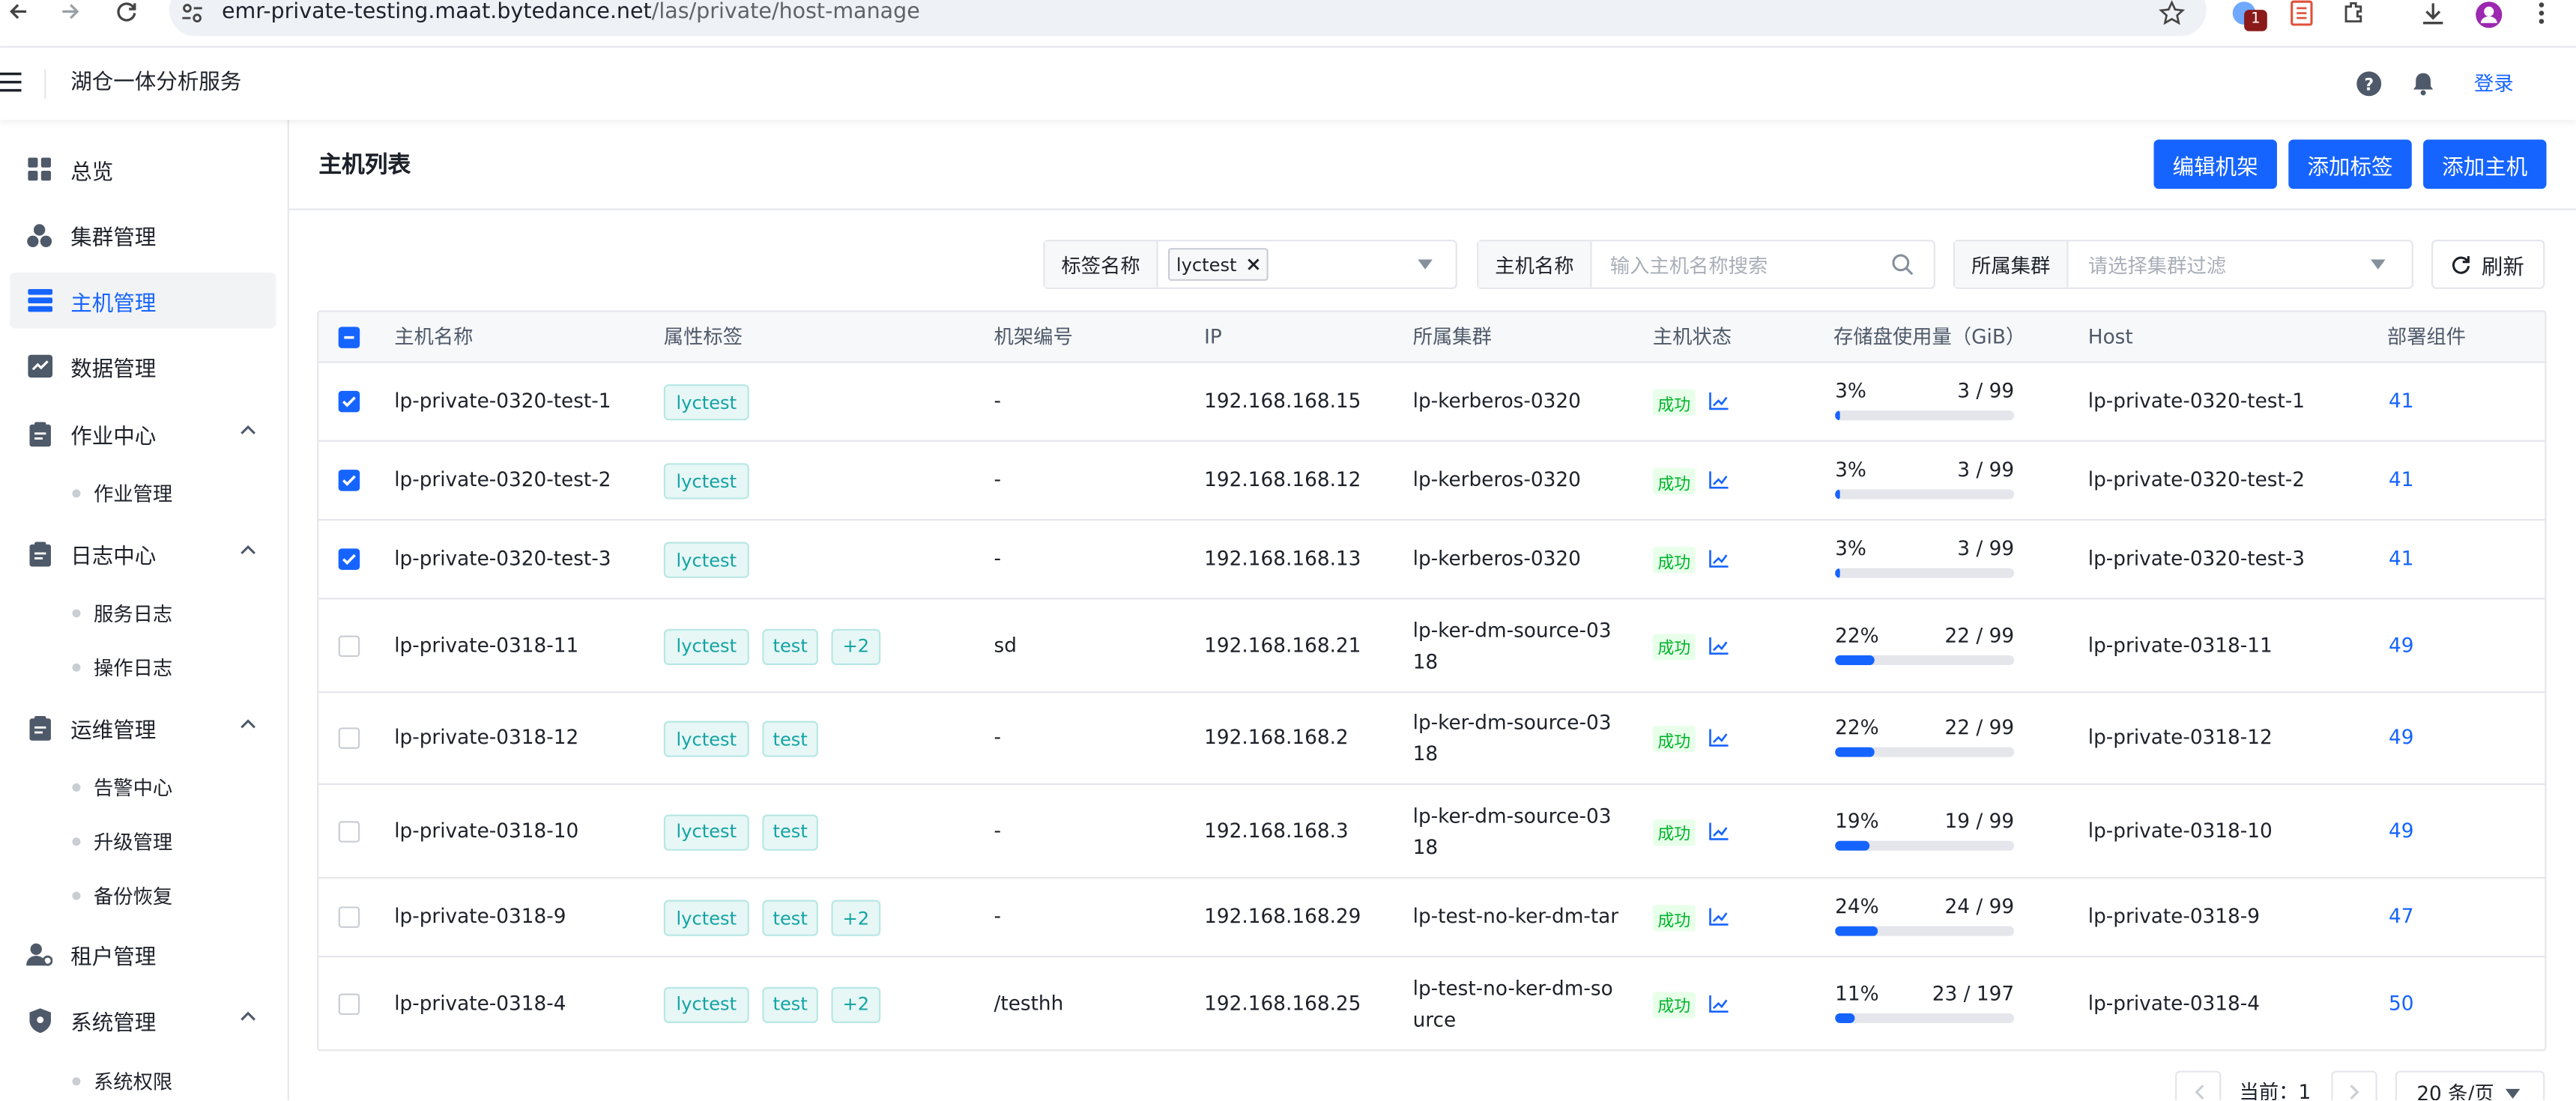 This screenshot has height=1101, width=2576. What do you see at coordinates (2215, 164) in the screenshot?
I see `edit-rack-button: 编辑机架` at bounding box center [2215, 164].